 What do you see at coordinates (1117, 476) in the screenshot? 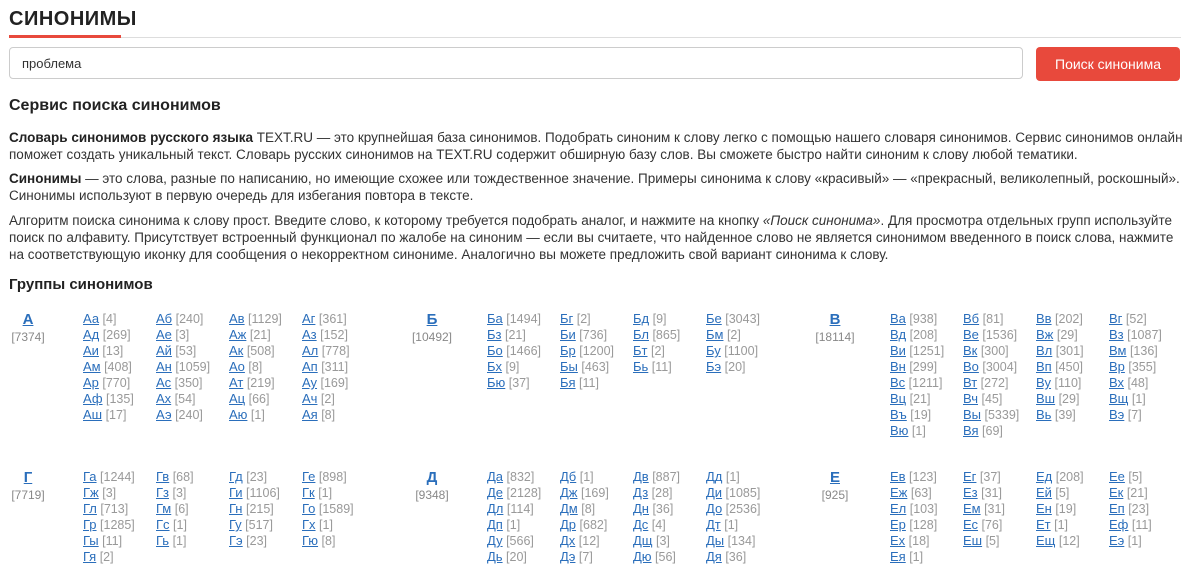
I see `syllable-link: Ее` at bounding box center [1117, 476].